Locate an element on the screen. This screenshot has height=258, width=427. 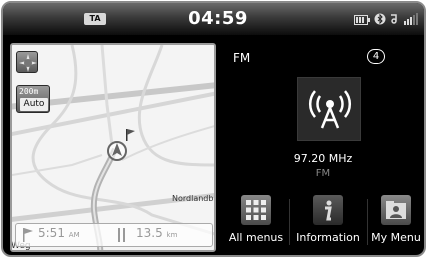
compass-button is located at coordinates (27, 62).